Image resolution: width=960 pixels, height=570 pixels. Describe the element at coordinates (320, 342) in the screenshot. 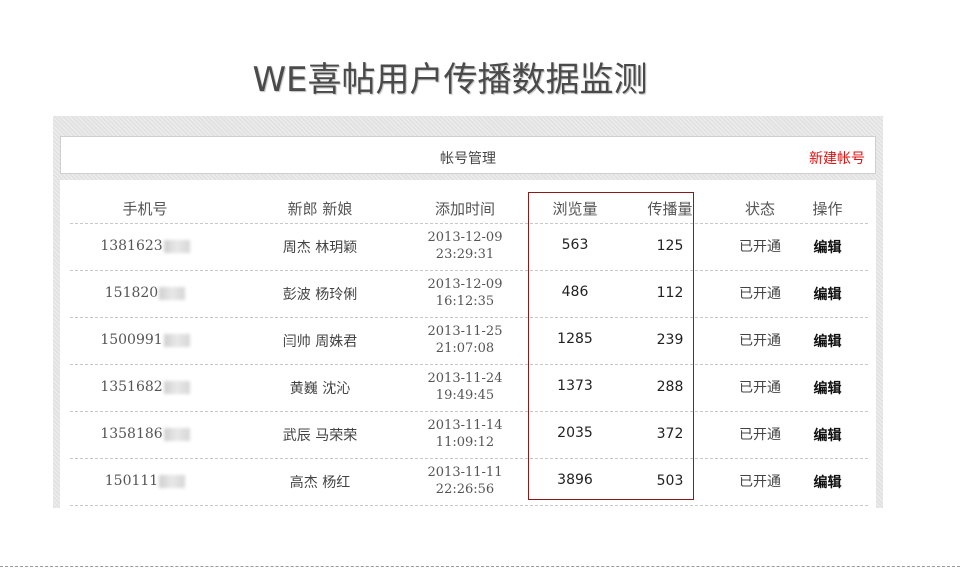

I see `couple-names: 闫帅 周姝君` at that location.